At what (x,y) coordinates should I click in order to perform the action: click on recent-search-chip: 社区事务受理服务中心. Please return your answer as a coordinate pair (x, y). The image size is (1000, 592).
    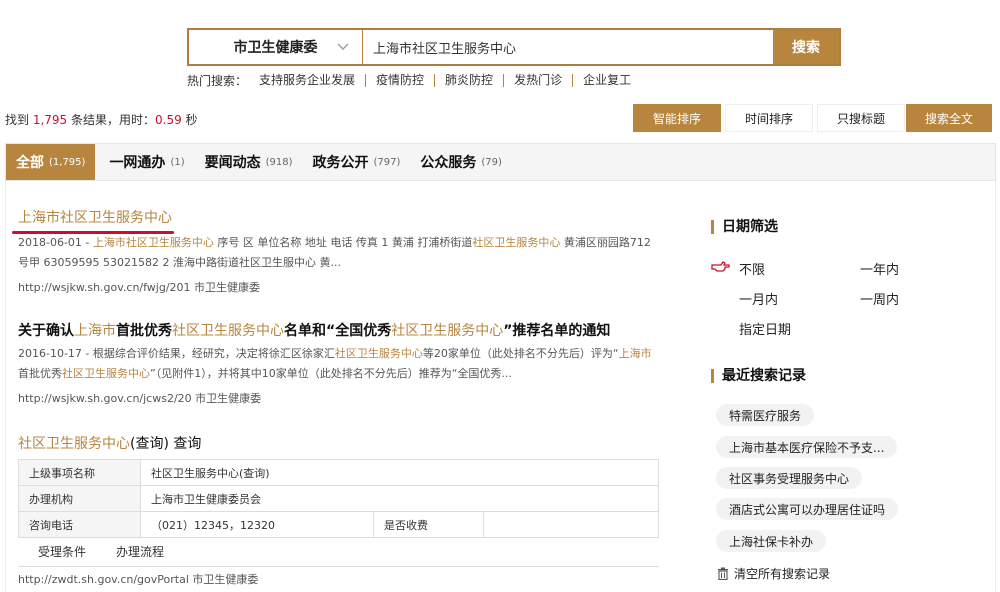
    Looking at the image, I should click on (789, 478).